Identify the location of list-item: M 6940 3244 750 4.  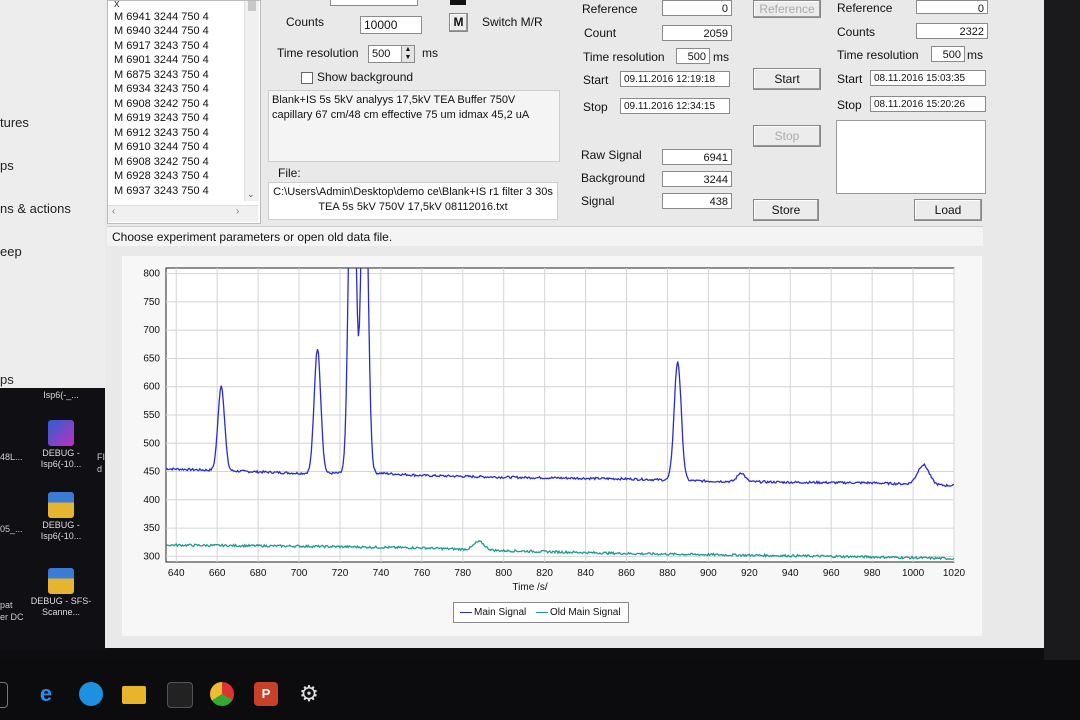
(161, 31).